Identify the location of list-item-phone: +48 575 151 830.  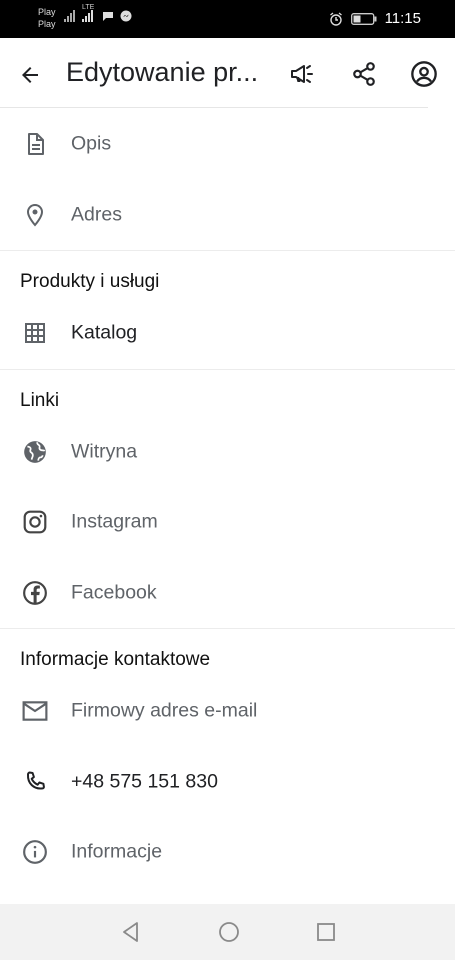
(227, 782).